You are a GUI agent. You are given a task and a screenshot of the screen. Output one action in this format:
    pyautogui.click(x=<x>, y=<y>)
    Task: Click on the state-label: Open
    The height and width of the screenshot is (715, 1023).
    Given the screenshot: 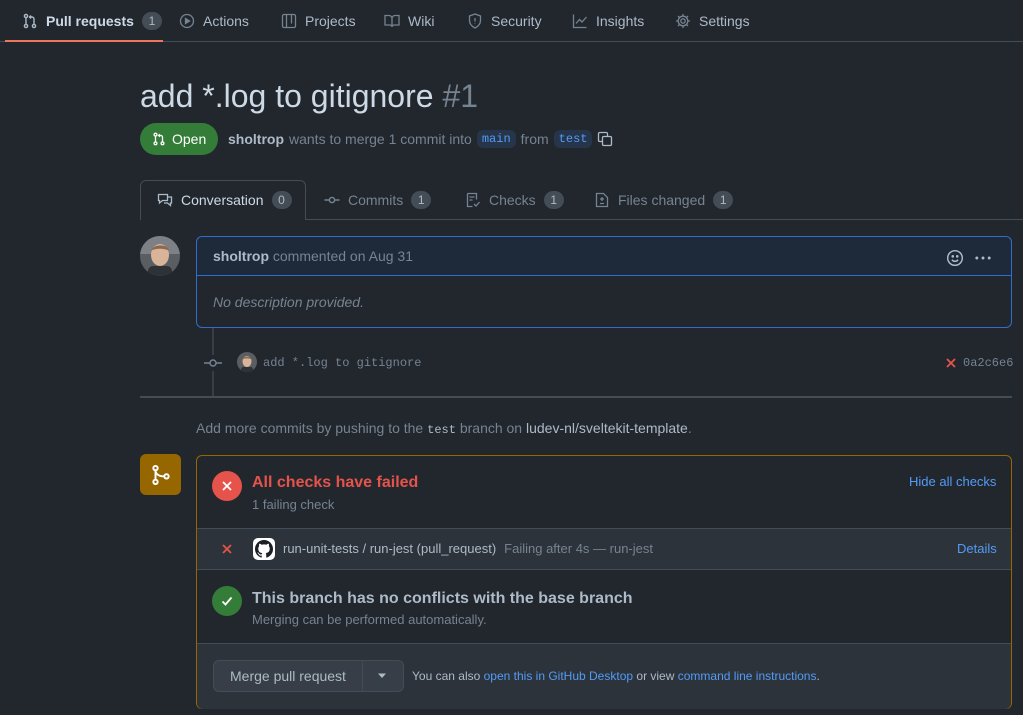 What is the action you would take?
    pyautogui.click(x=189, y=139)
    